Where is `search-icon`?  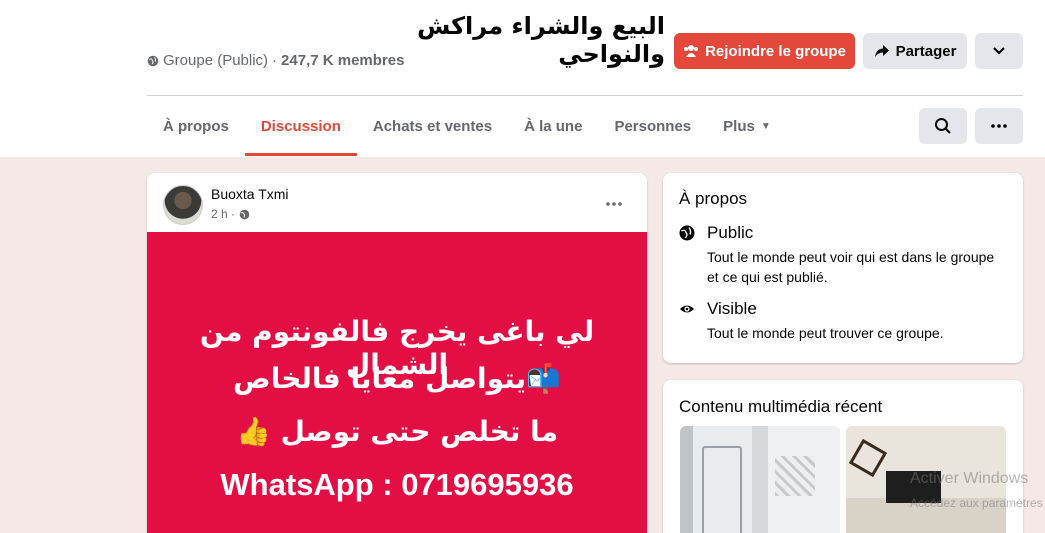
search-icon is located at coordinates (943, 126).